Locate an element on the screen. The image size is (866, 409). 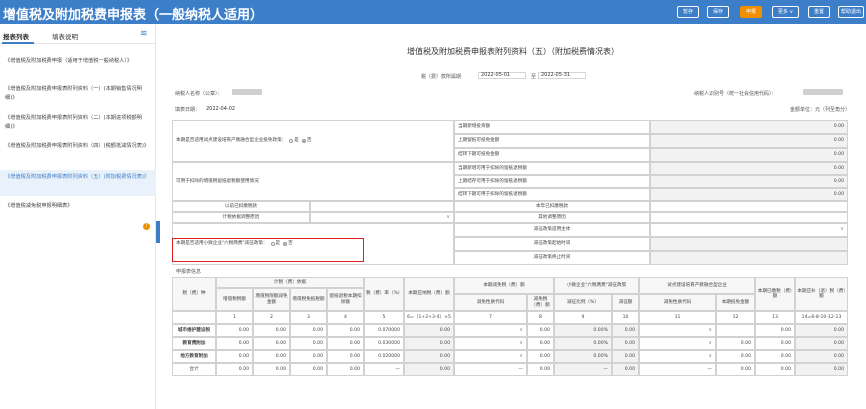
pilot-no-label: 否 is located at coordinates (309, 141).